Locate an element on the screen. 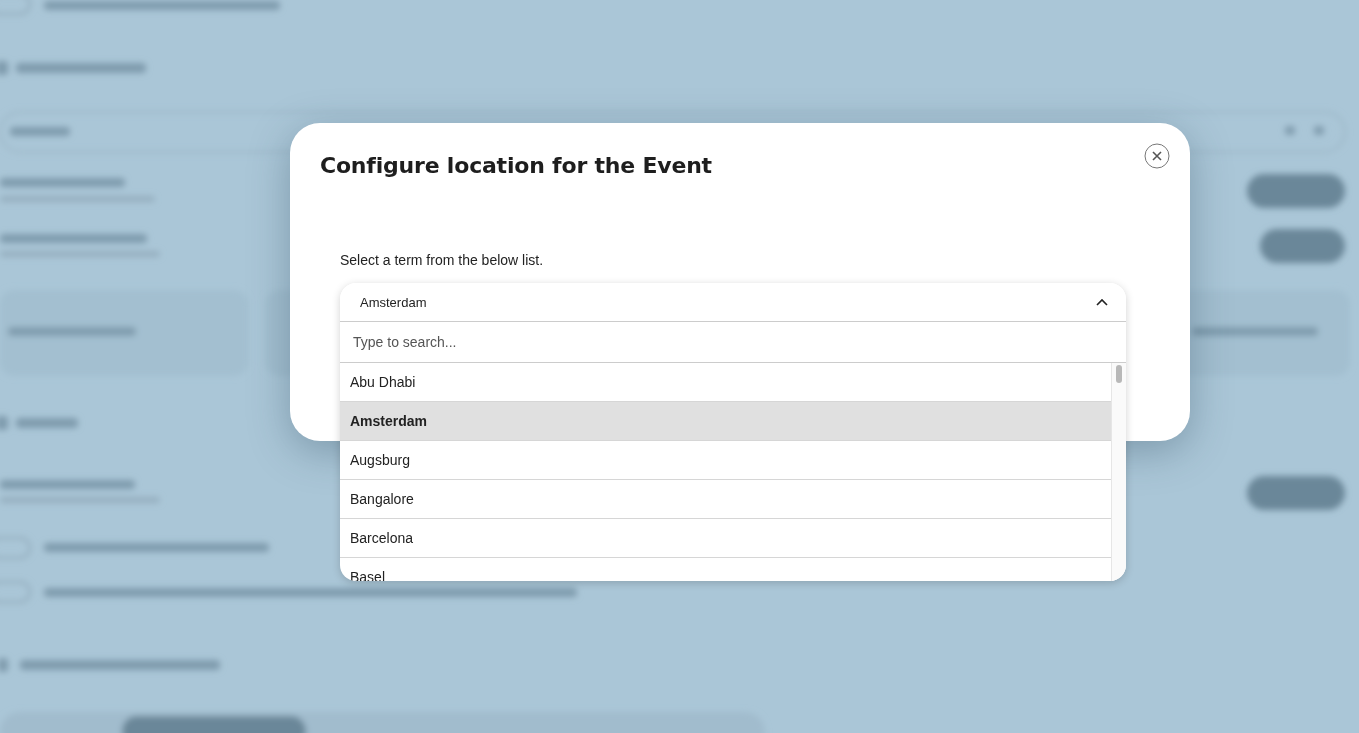 The image size is (1359, 733). prompt-text: Select a term from the below list. is located at coordinates (442, 260).